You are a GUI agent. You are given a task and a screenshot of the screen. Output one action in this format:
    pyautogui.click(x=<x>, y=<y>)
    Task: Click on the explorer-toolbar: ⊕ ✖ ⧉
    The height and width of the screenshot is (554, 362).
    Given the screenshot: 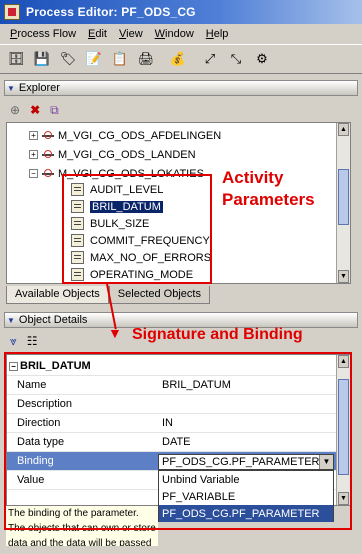 What is the action you would take?
    pyautogui.click(x=39, y=110)
    